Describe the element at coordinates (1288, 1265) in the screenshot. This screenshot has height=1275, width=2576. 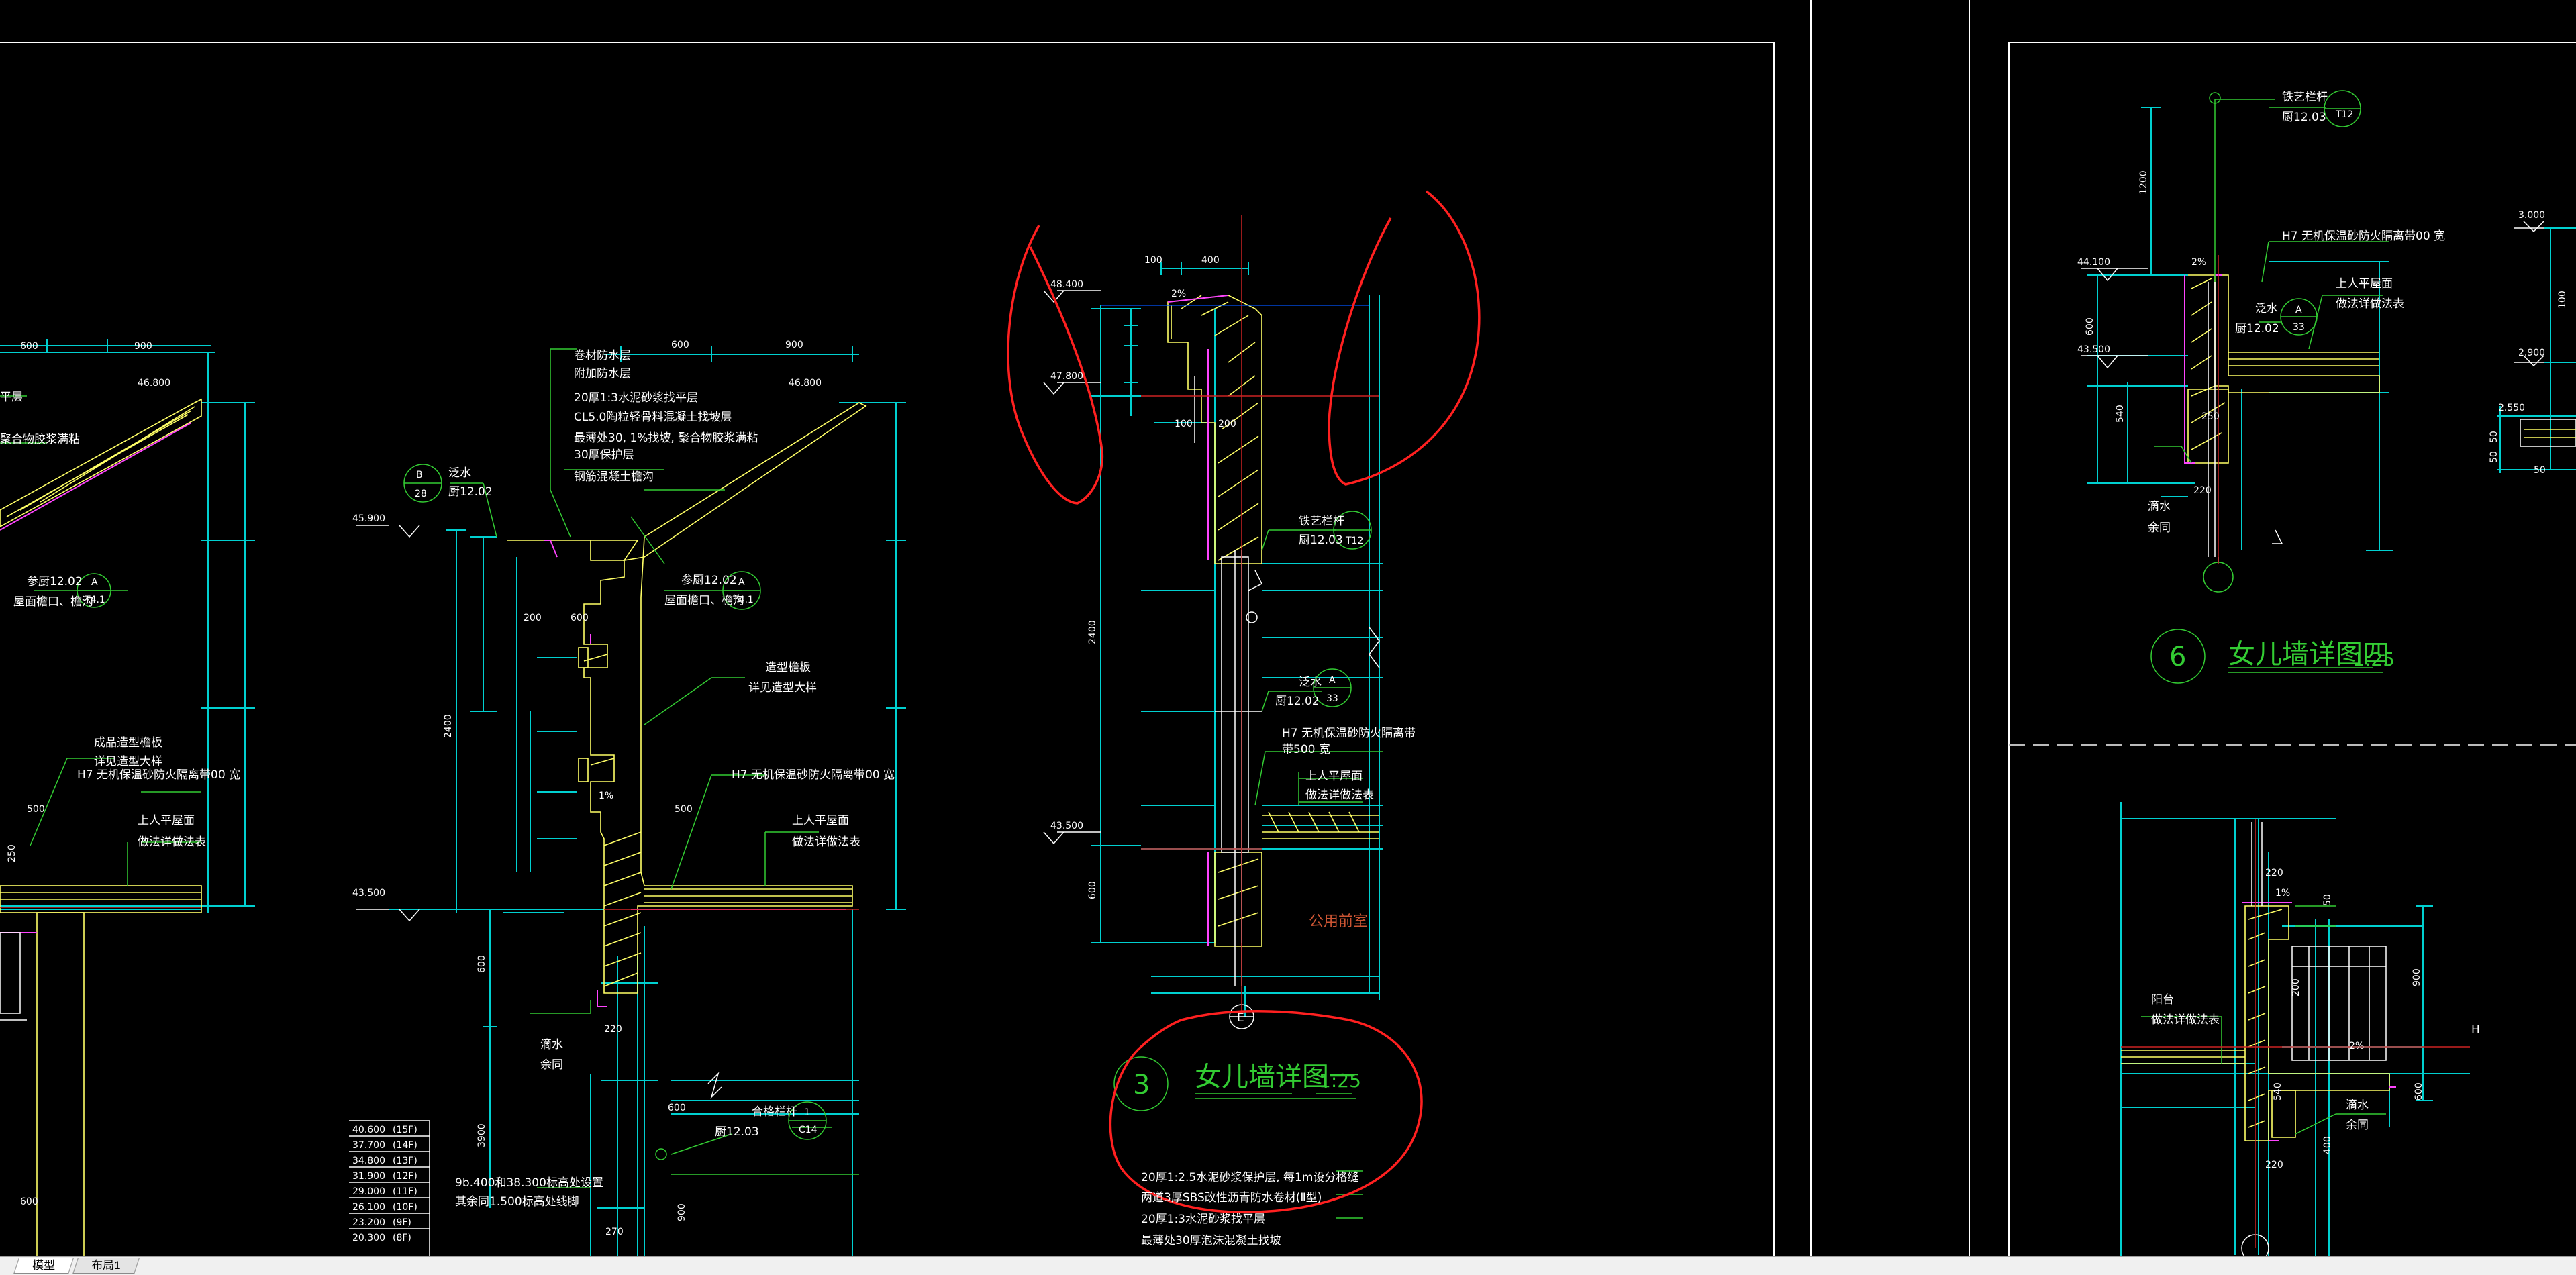
I see `layout-tab-bar: 模型 布局1` at that location.